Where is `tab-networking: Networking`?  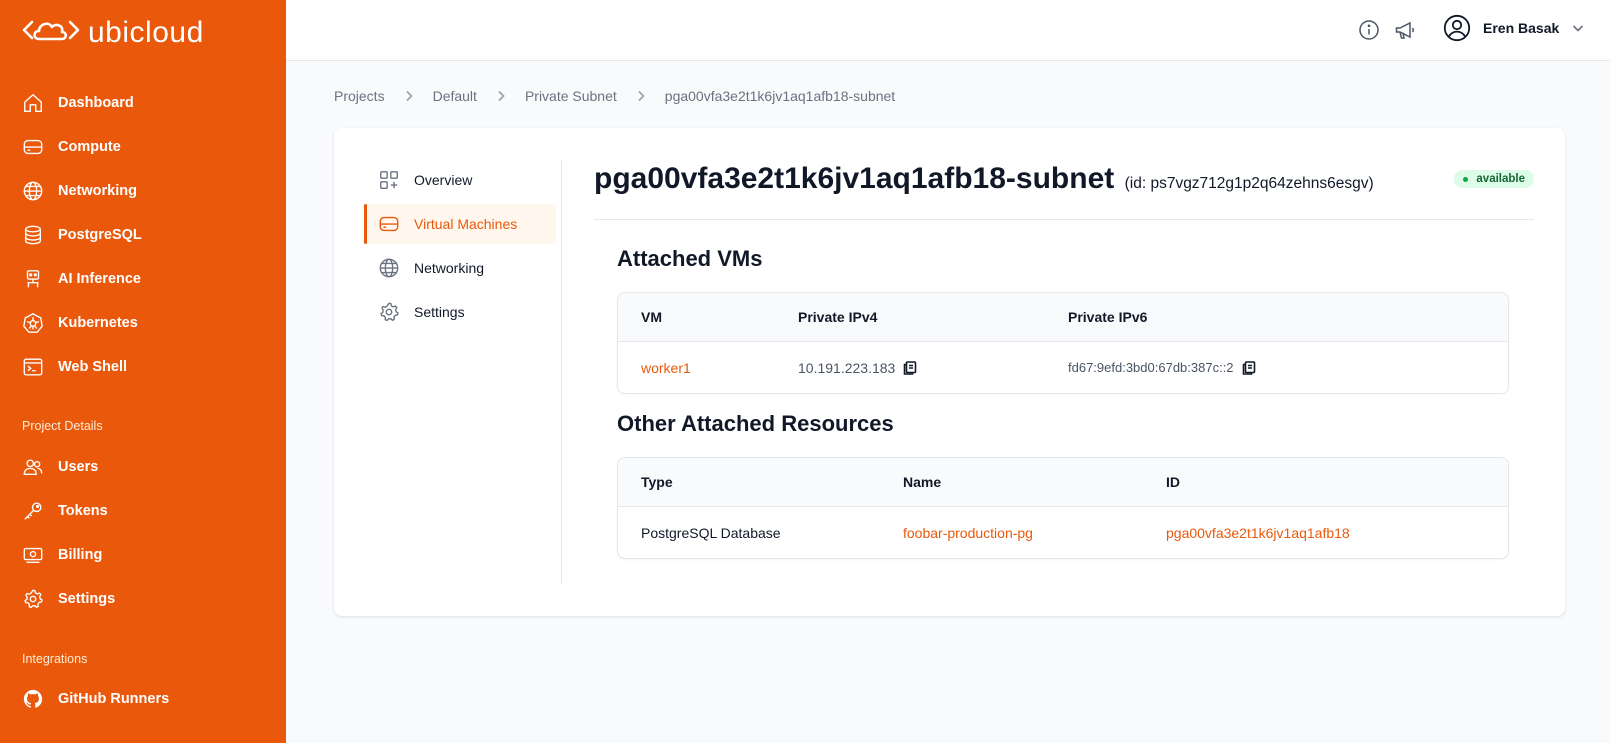
tab-networking: Networking is located at coordinates (460, 268).